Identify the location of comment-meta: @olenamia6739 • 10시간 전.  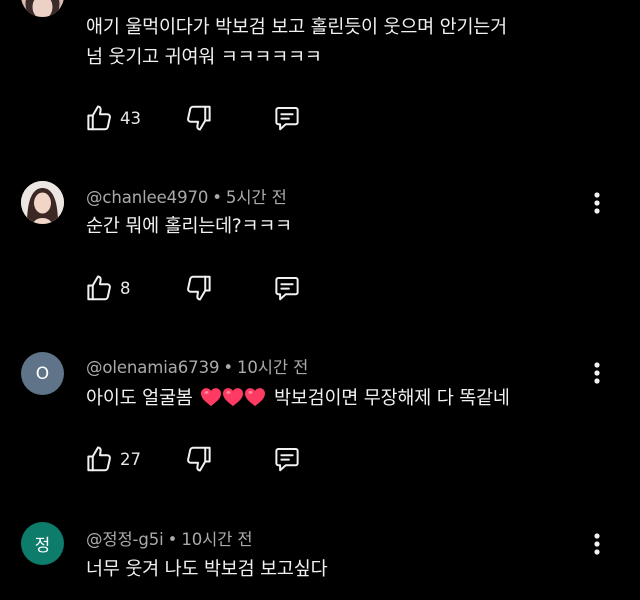
(197, 366).